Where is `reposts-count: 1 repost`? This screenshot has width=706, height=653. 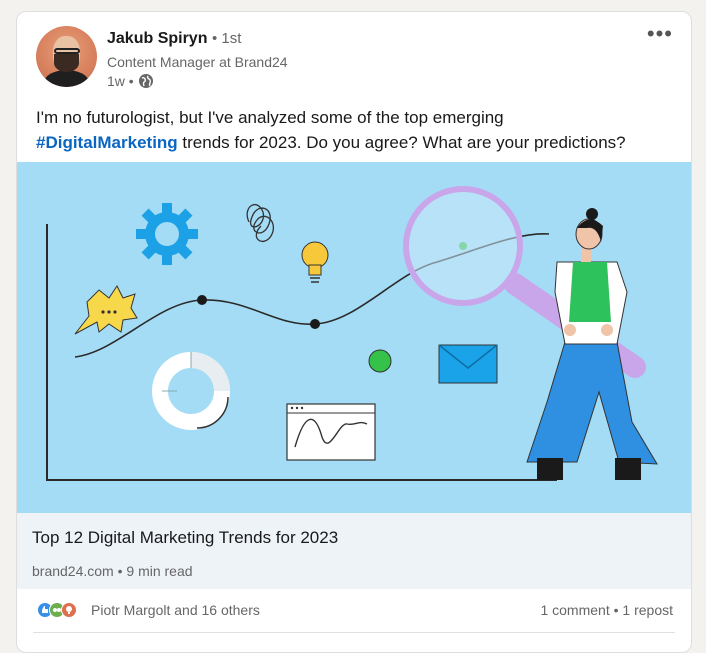
reposts-count: 1 repost is located at coordinates (647, 610).